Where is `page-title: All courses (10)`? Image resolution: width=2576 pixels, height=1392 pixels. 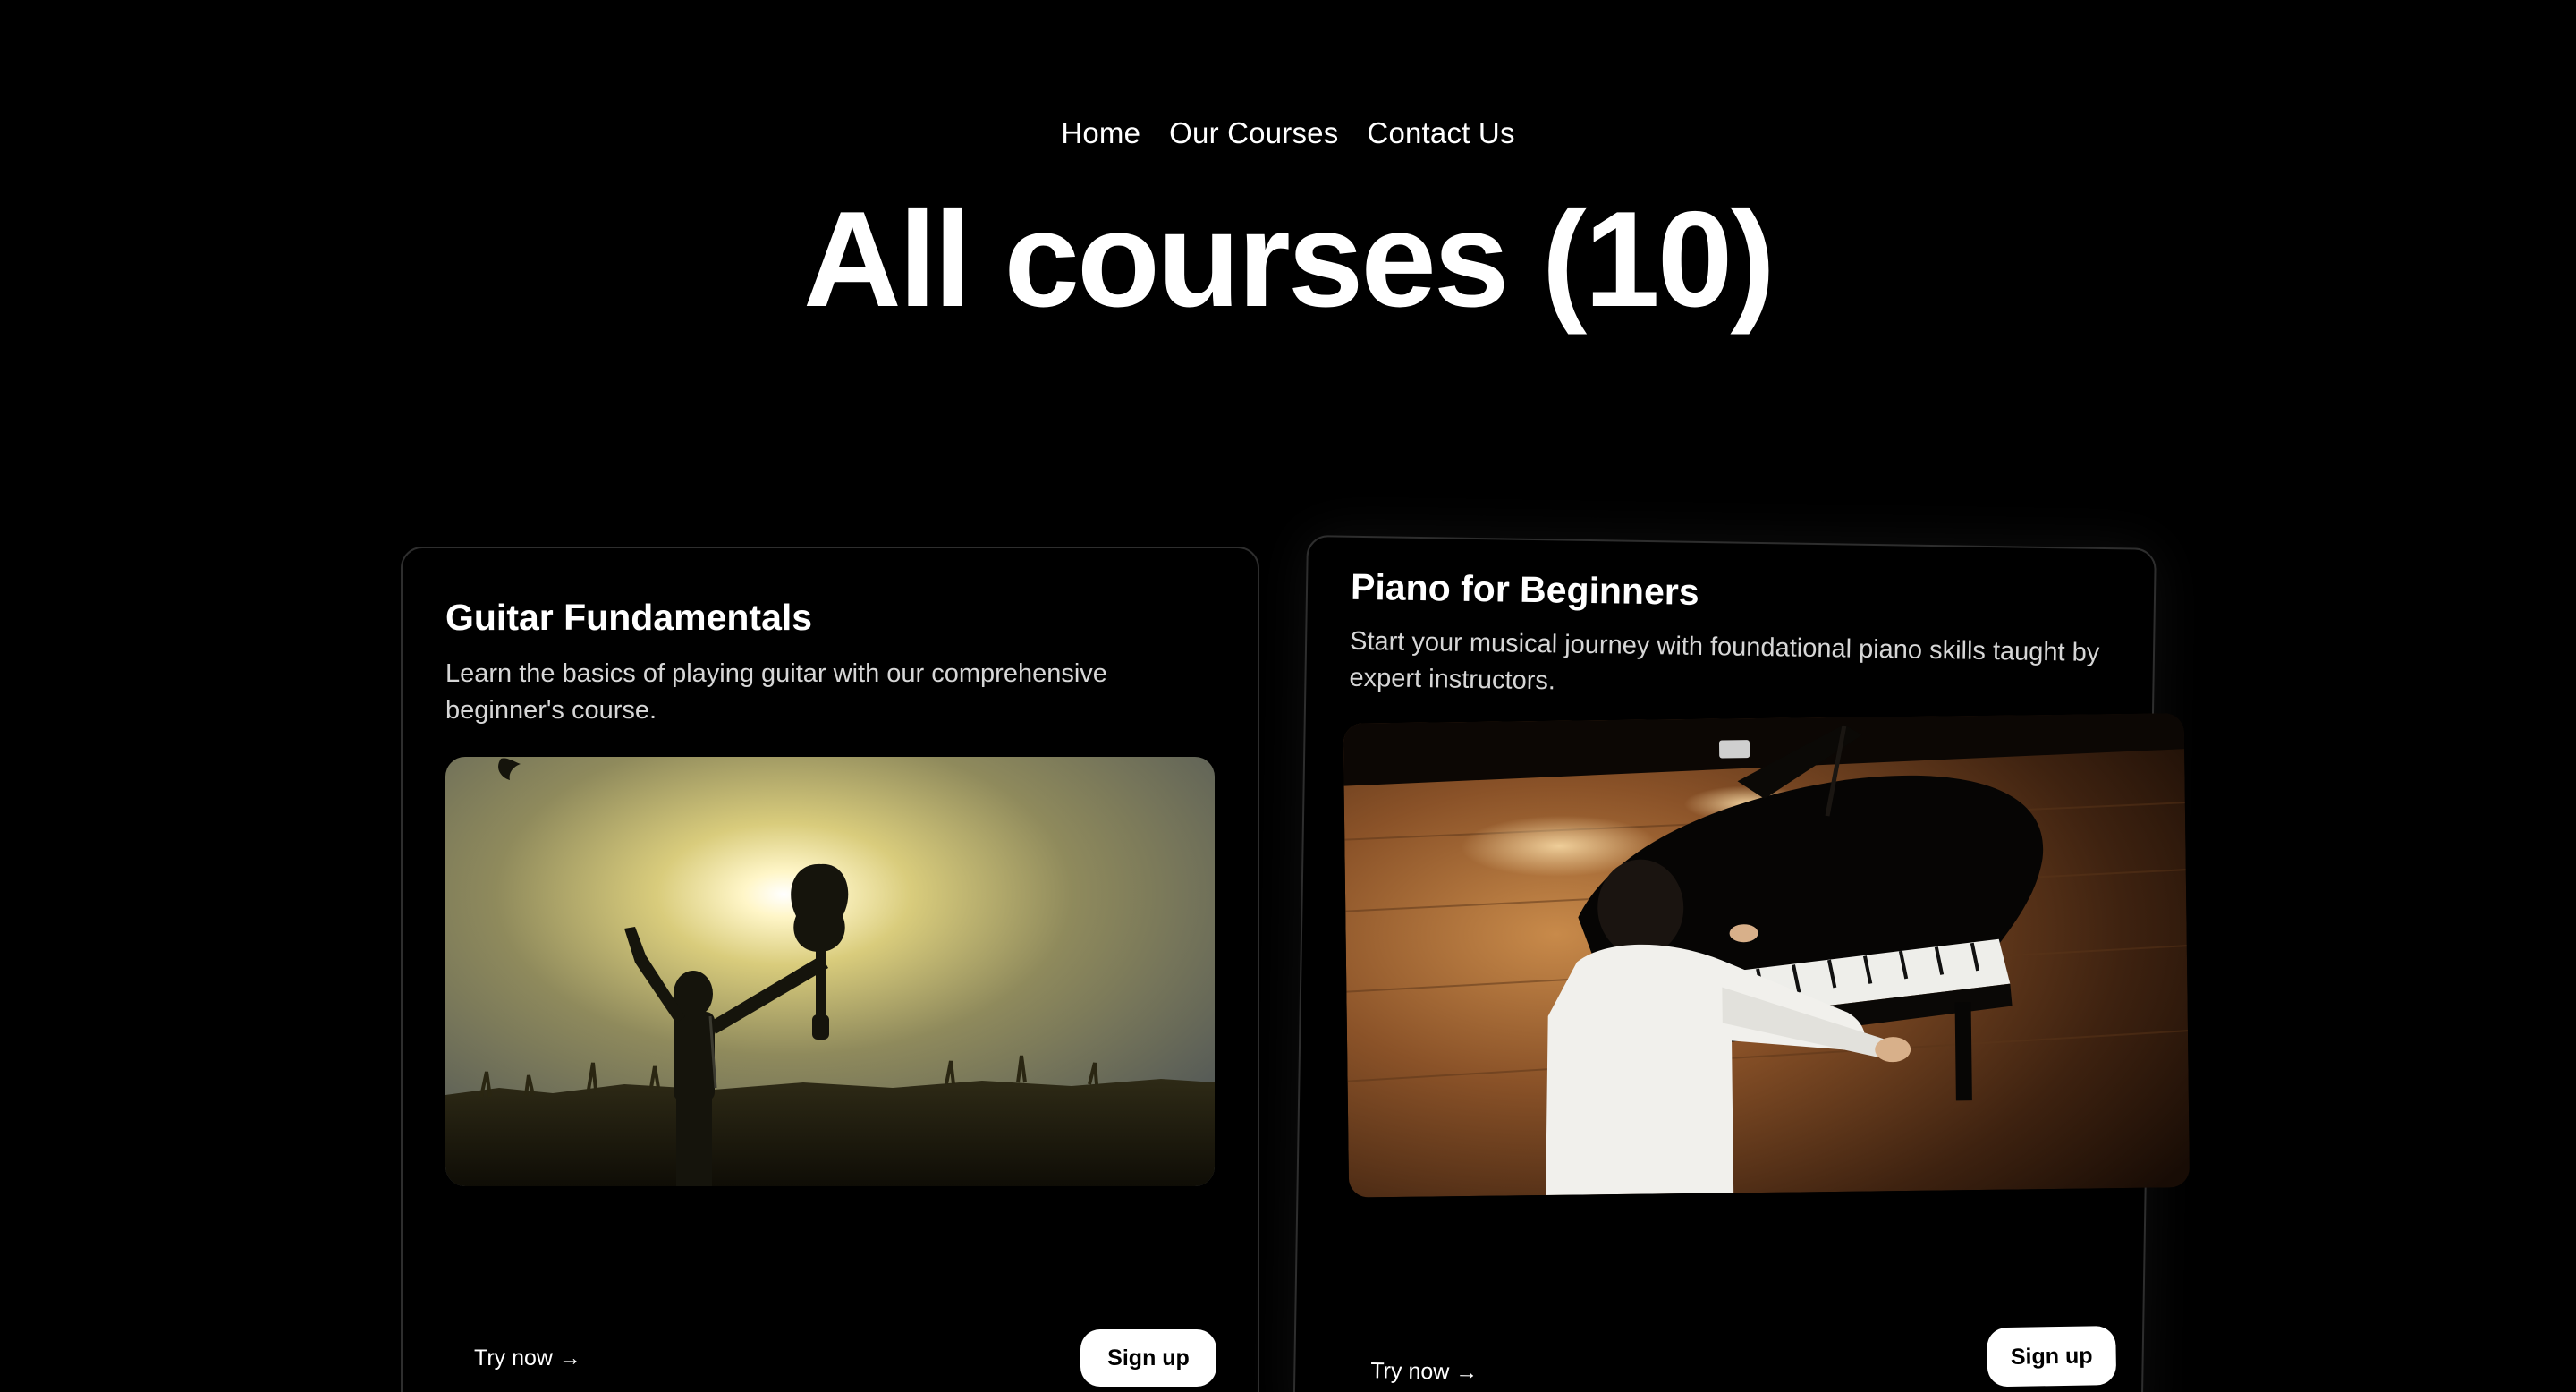
page-title: All courses (10) is located at coordinates (1289, 259).